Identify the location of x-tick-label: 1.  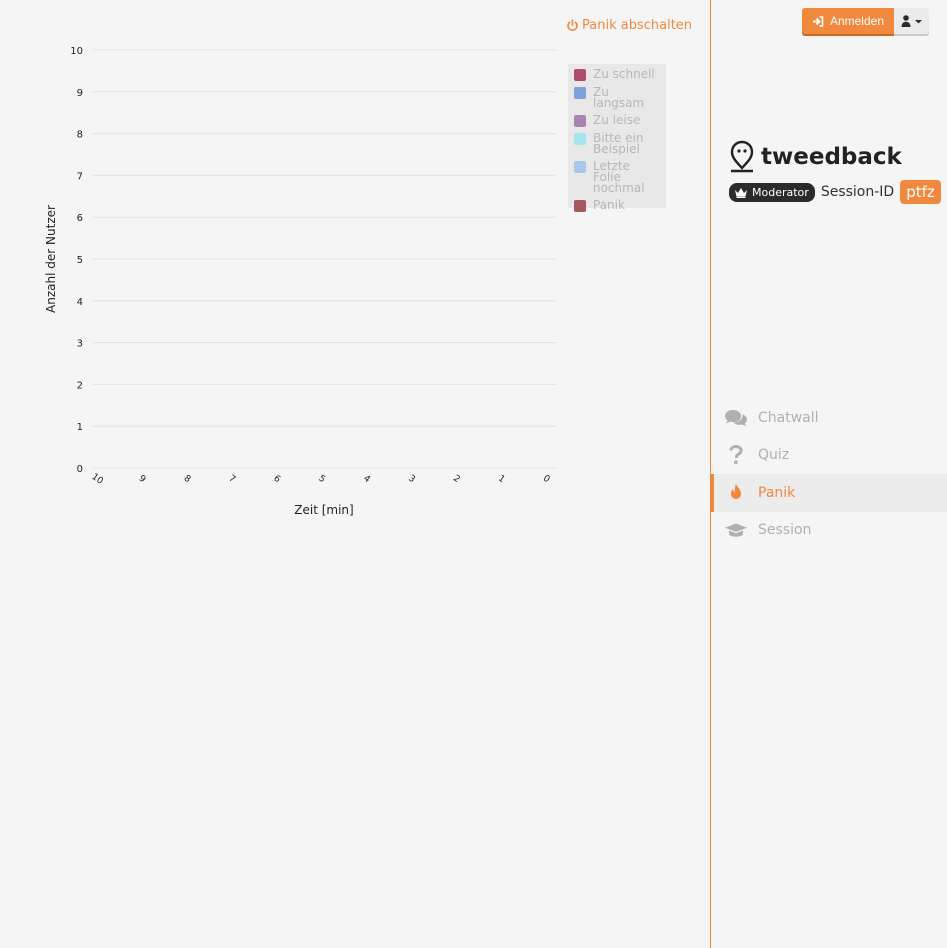
(501, 479).